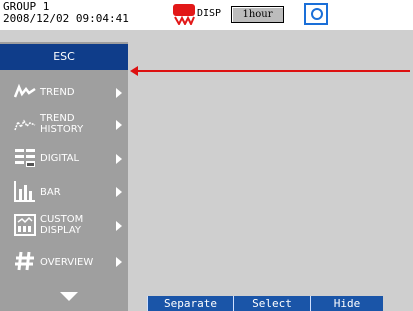  Describe the element at coordinates (25, 90) in the screenshot. I see `trend-icon` at that location.